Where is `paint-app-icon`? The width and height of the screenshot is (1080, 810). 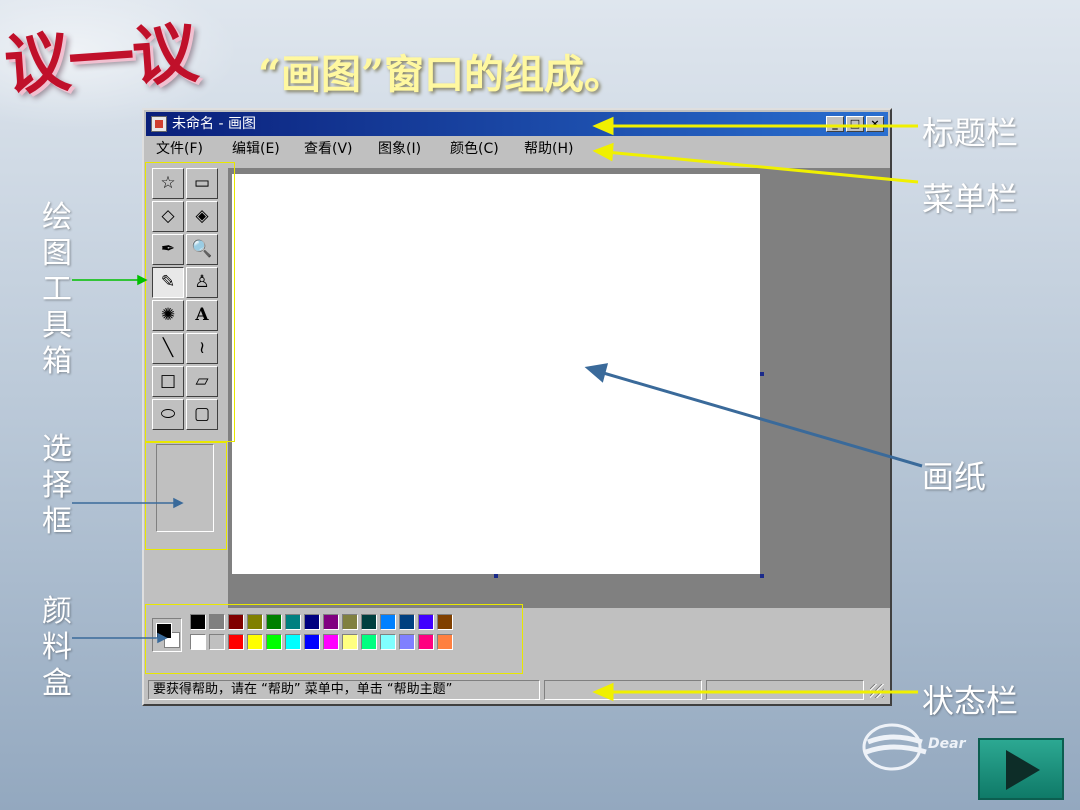
paint-app-icon is located at coordinates (159, 124).